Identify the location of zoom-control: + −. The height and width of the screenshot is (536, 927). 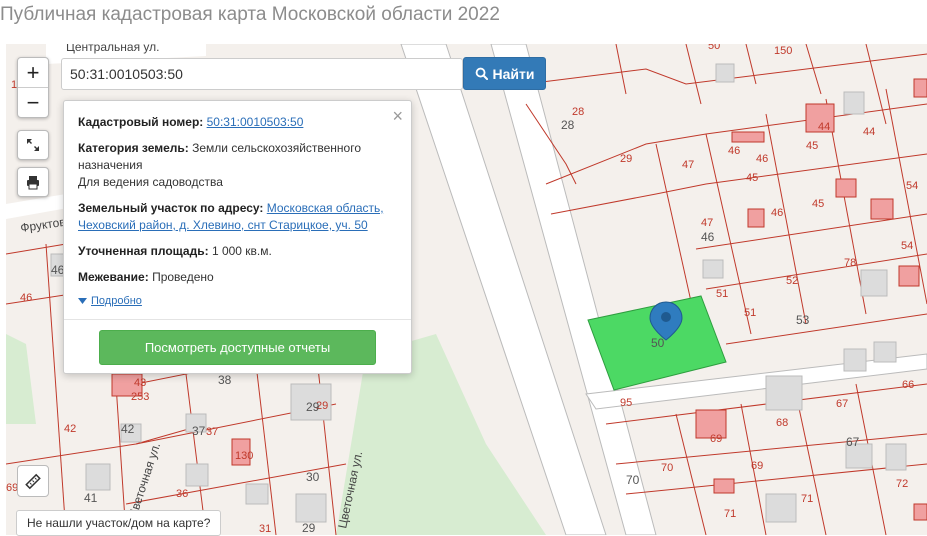
(33, 87).